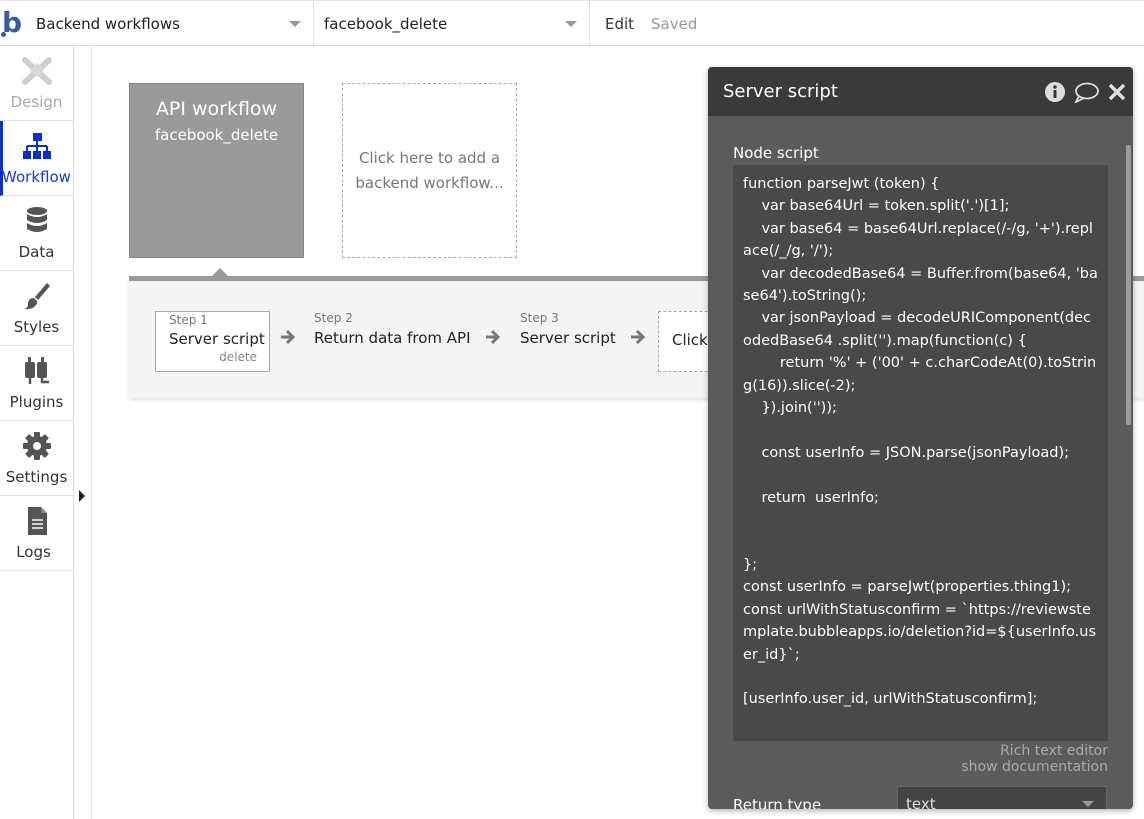 The width and height of the screenshot is (1144, 819). Describe the element at coordinates (920, 91) in the screenshot. I see `panel-header: Server script` at that location.